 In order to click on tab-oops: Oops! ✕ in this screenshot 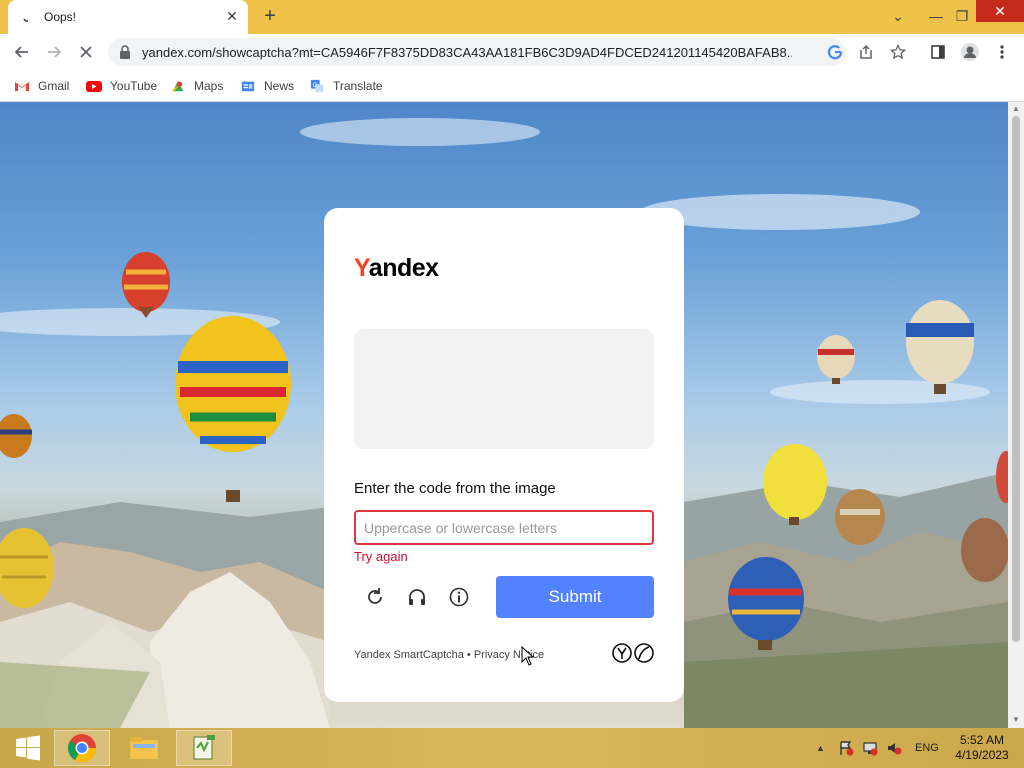, I will do `click(128, 17)`.